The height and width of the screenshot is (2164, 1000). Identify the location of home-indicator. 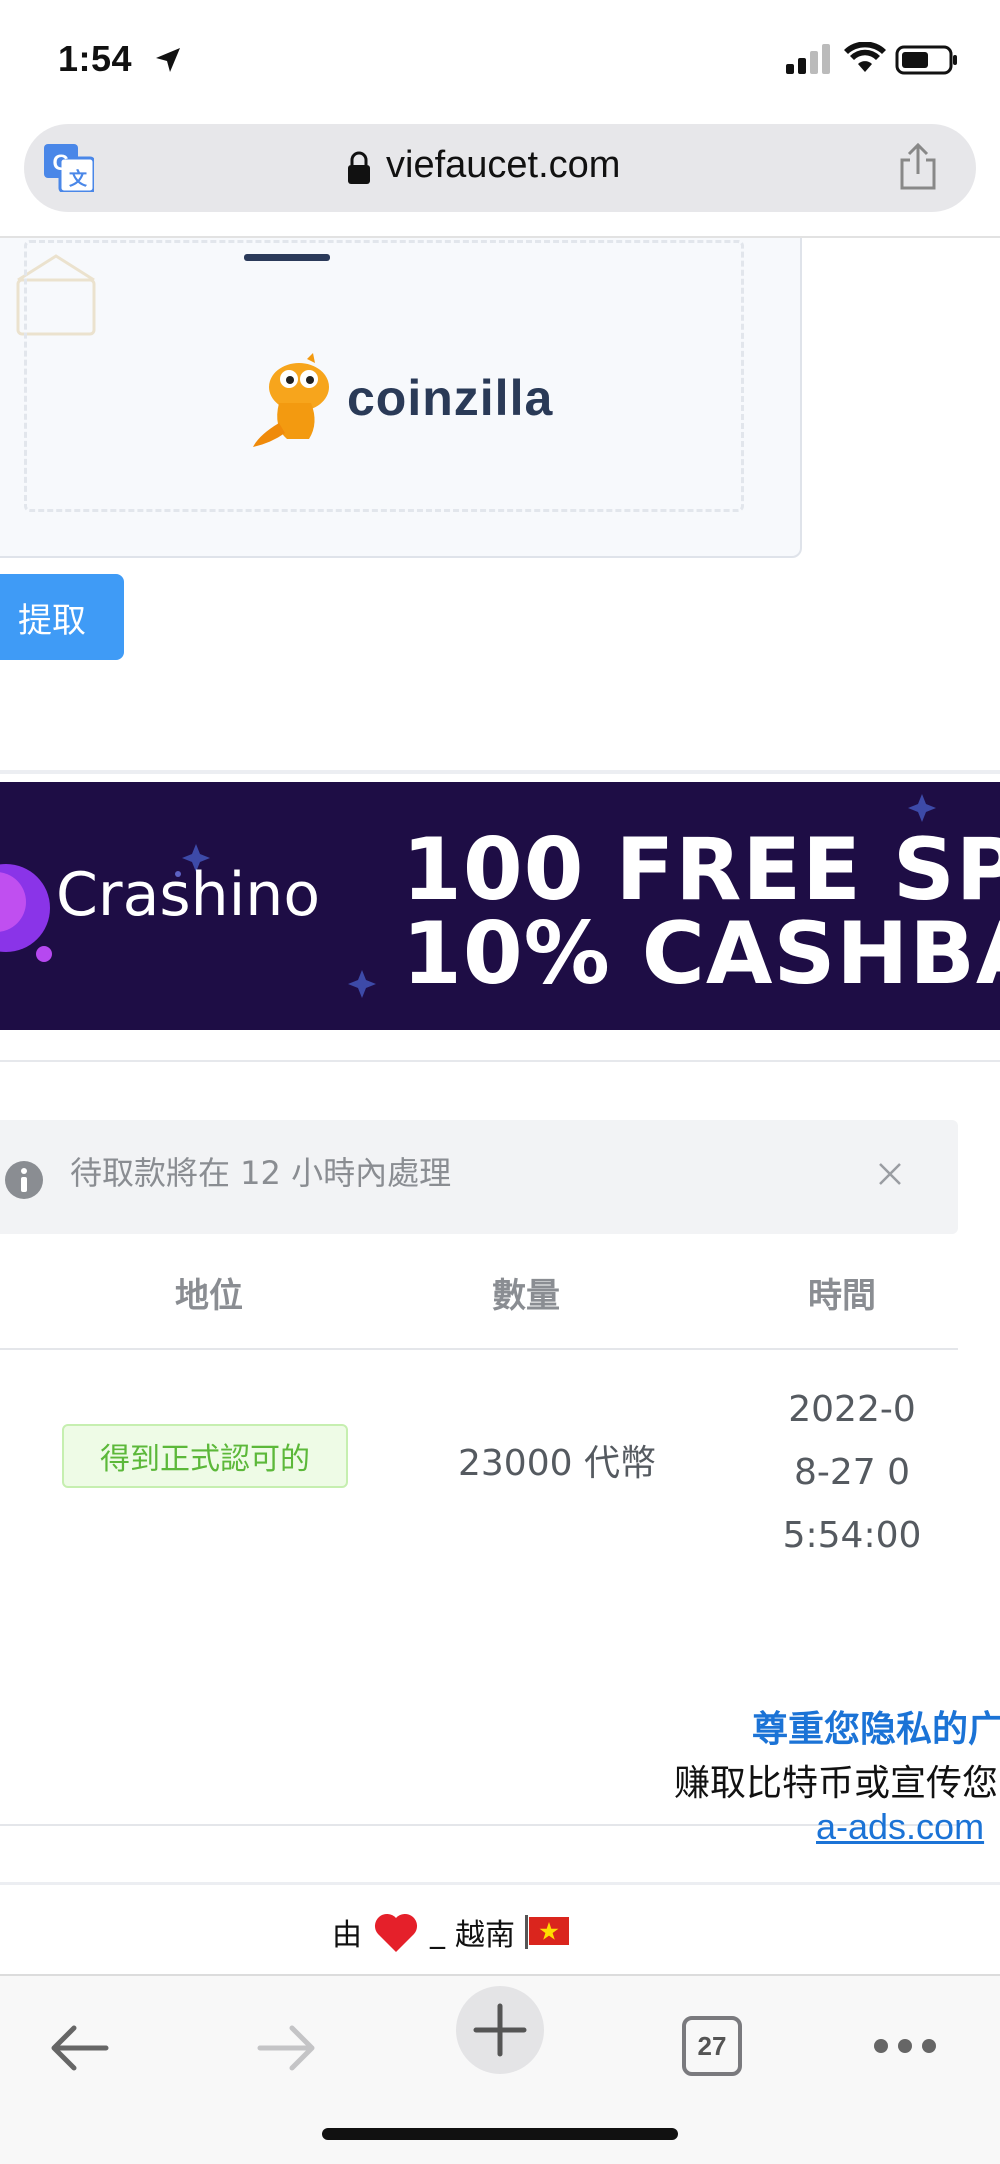
(500, 2134).